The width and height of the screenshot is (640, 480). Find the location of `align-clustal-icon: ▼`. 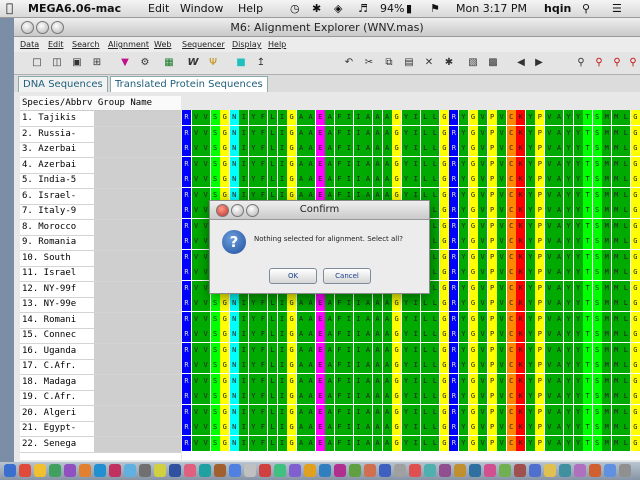

align-clustal-icon: ▼ is located at coordinates (125, 63).